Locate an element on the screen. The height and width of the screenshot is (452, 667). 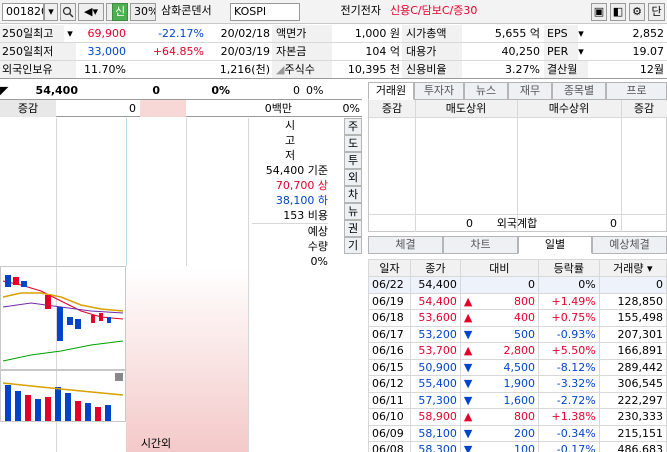
table-row: 06/08 58,300 ▼ 100 -0.17% 486,683 is located at coordinates (517, 446).